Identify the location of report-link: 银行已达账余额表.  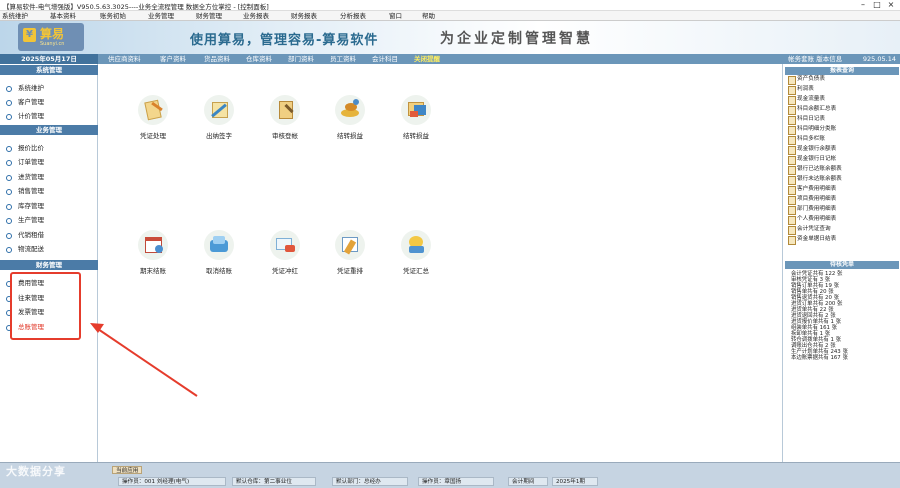
(815, 170).